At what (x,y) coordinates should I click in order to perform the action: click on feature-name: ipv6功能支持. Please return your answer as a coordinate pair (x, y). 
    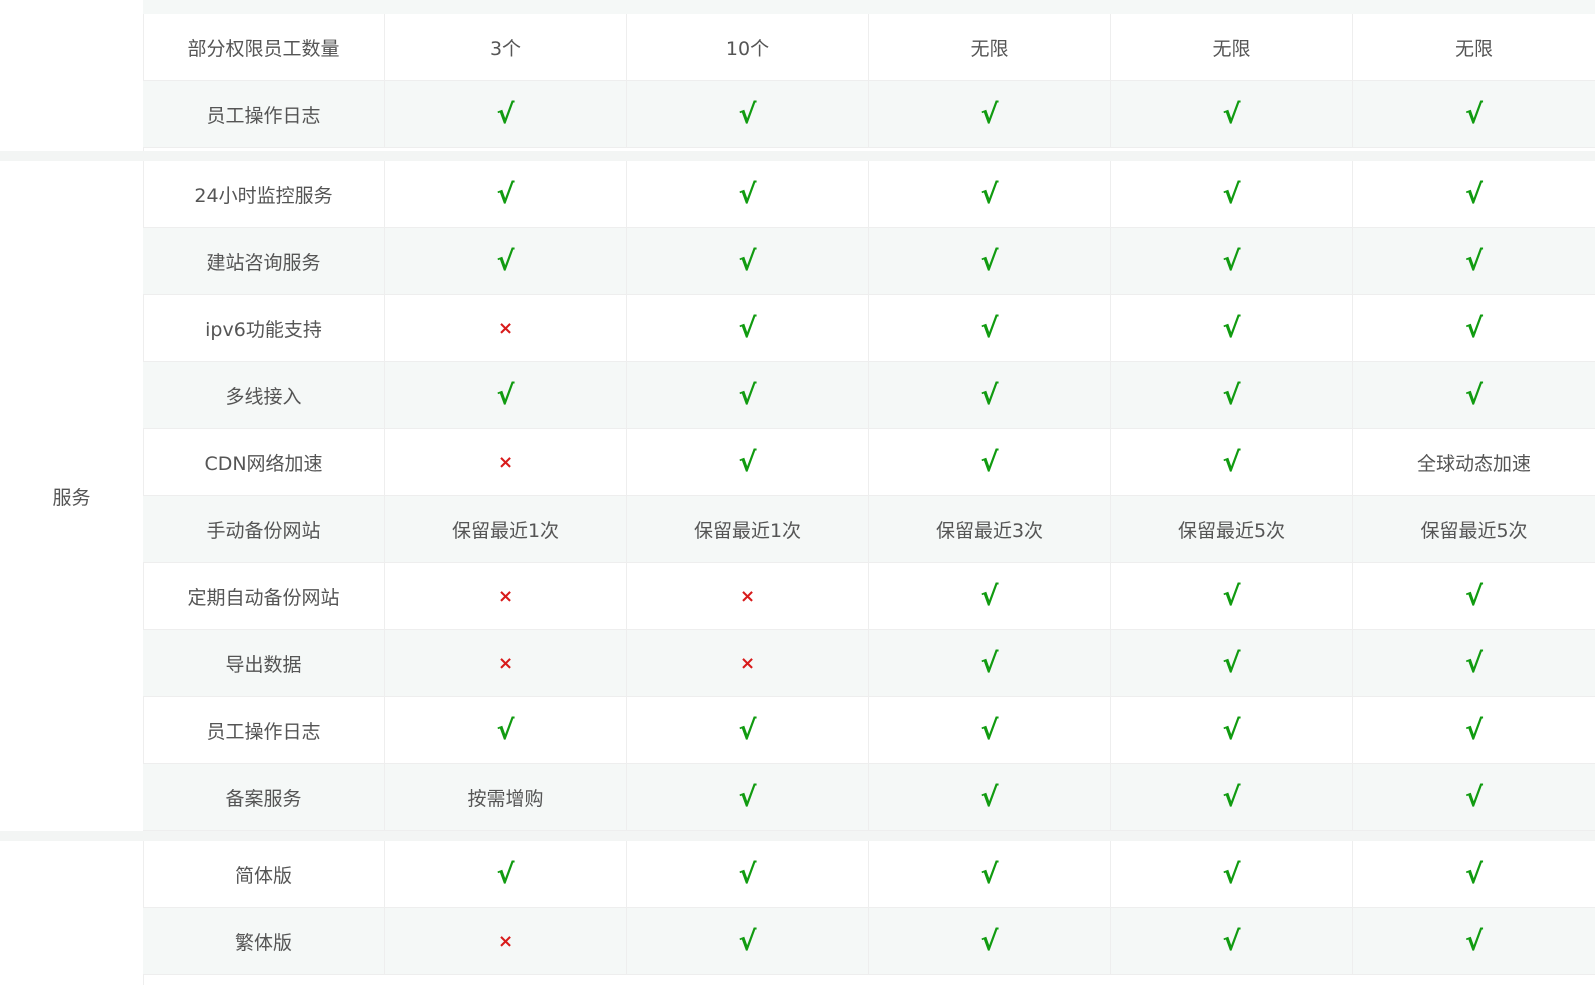
    Looking at the image, I should click on (264, 328).